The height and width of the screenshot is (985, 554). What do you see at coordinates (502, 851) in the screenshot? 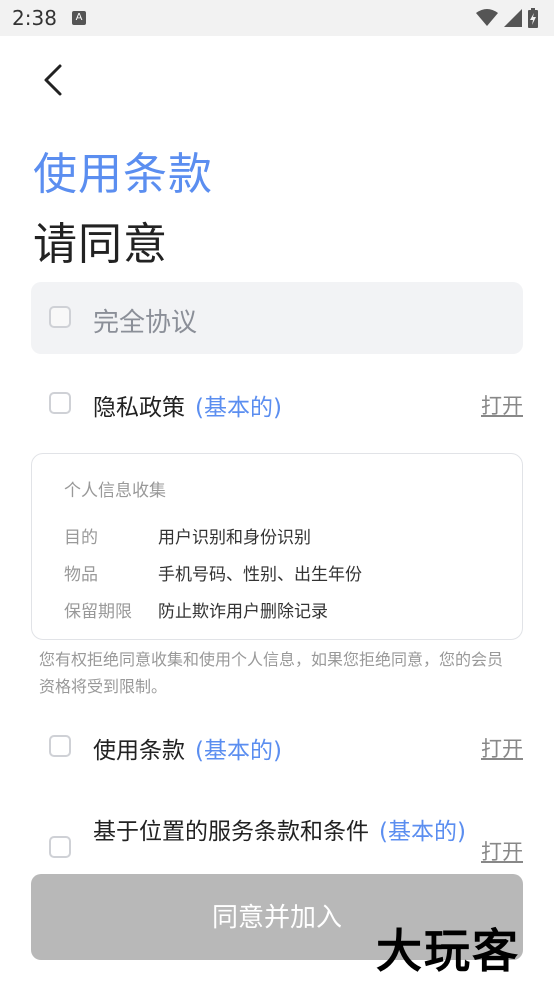
I see `location-terms-open-link: 打开` at bounding box center [502, 851].